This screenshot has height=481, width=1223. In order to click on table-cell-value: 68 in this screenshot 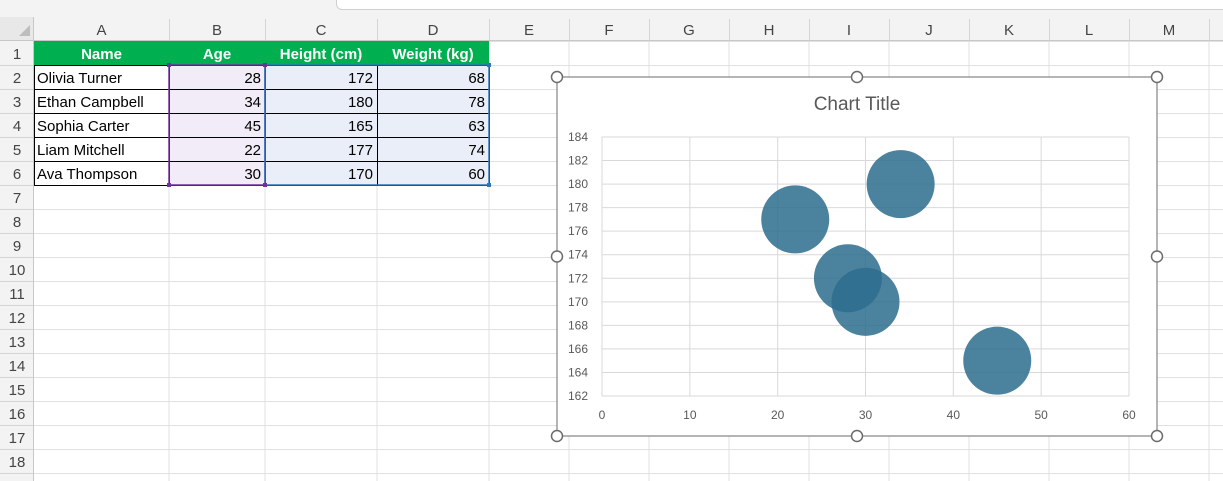, I will do `click(476, 78)`.